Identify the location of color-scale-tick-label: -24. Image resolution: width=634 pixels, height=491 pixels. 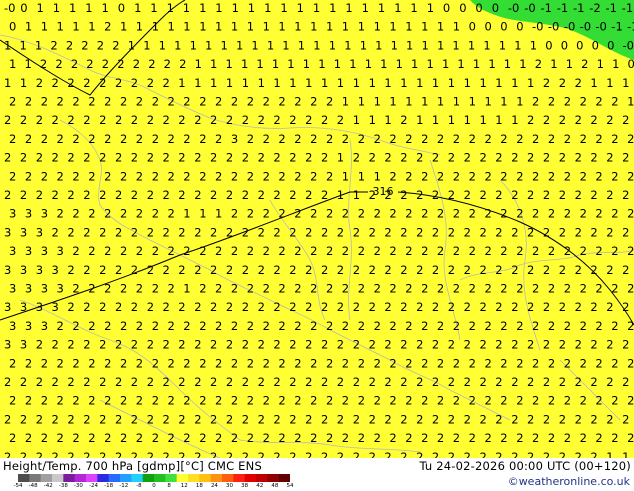
(93, 486).